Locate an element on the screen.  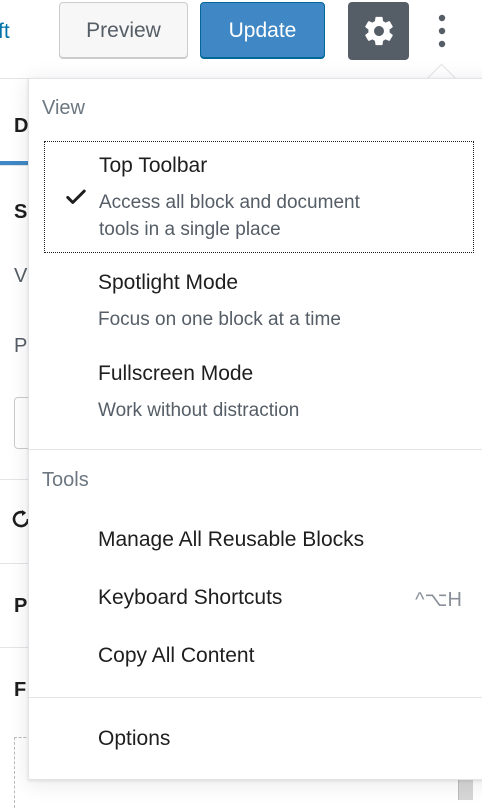
group-label-view: View is located at coordinates (63, 108).